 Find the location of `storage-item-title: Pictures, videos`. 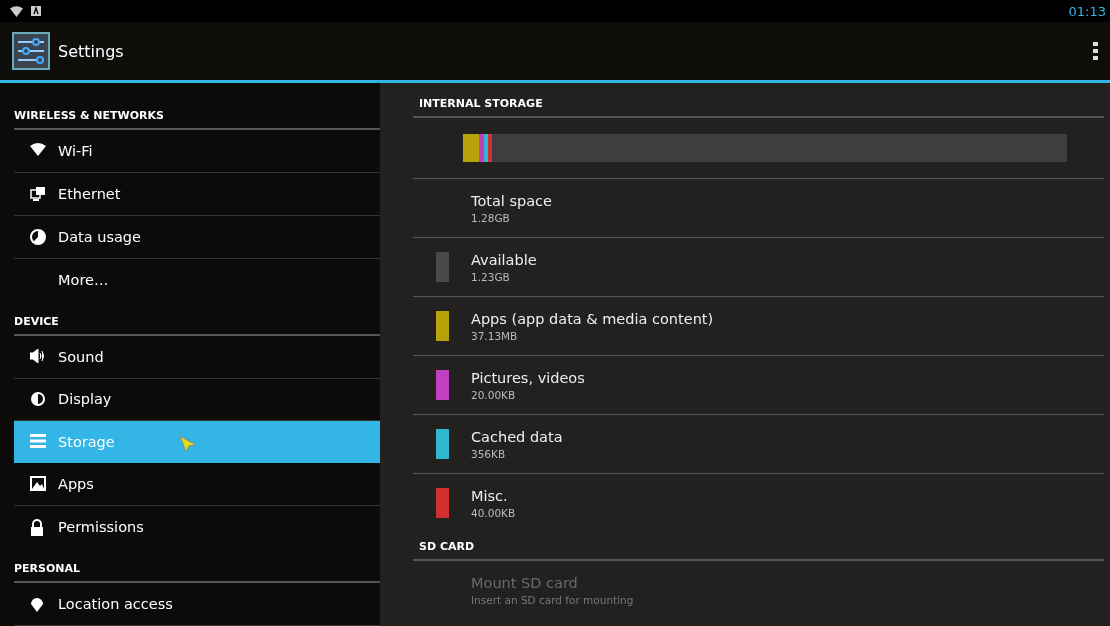

storage-item-title: Pictures, videos is located at coordinates (528, 377).